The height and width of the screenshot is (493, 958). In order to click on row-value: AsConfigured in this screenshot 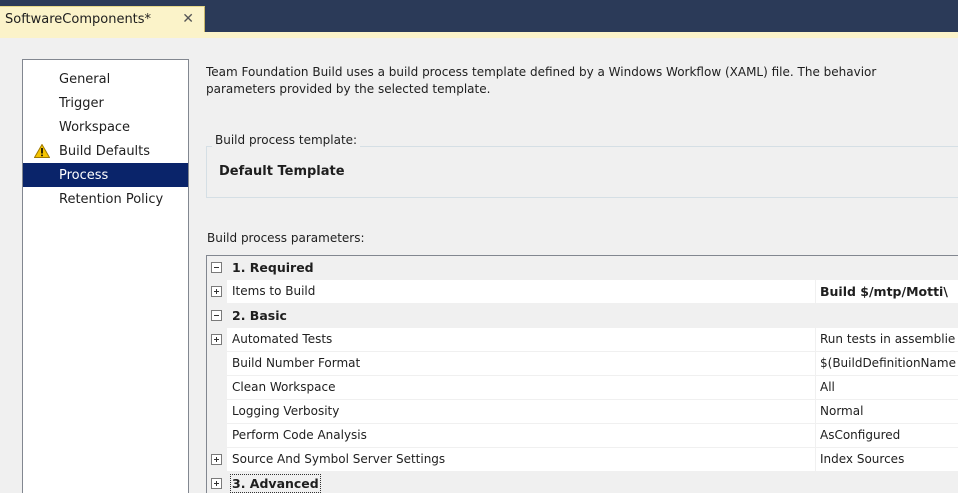, I will do `click(886, 435)`.